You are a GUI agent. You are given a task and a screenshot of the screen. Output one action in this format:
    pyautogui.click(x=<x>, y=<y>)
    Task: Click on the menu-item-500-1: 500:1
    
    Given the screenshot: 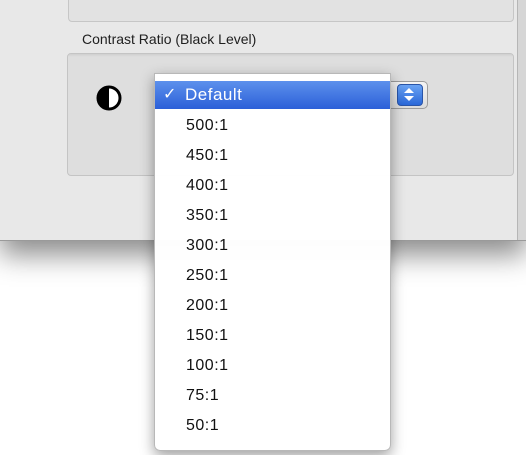 What is the action you would take?
    pyautogui.click(x=272, y=126)
    